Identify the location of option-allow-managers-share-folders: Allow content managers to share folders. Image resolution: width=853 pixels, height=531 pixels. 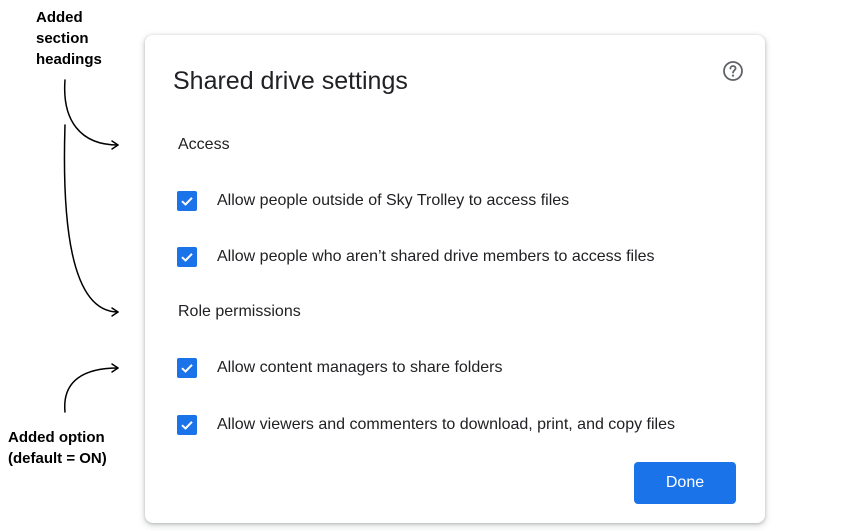
(339, 368).